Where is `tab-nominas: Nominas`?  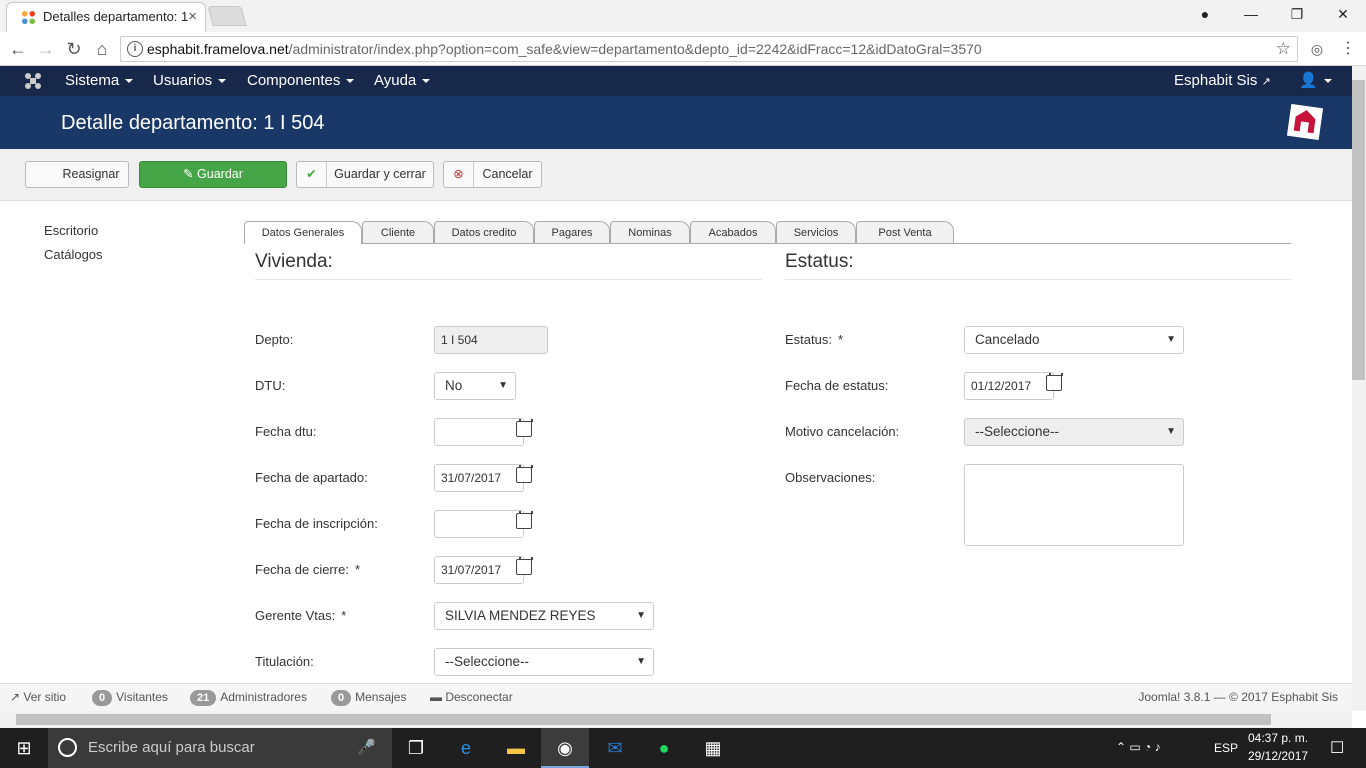 tab-nominas: Nominas is located at coordinates (650, 232).